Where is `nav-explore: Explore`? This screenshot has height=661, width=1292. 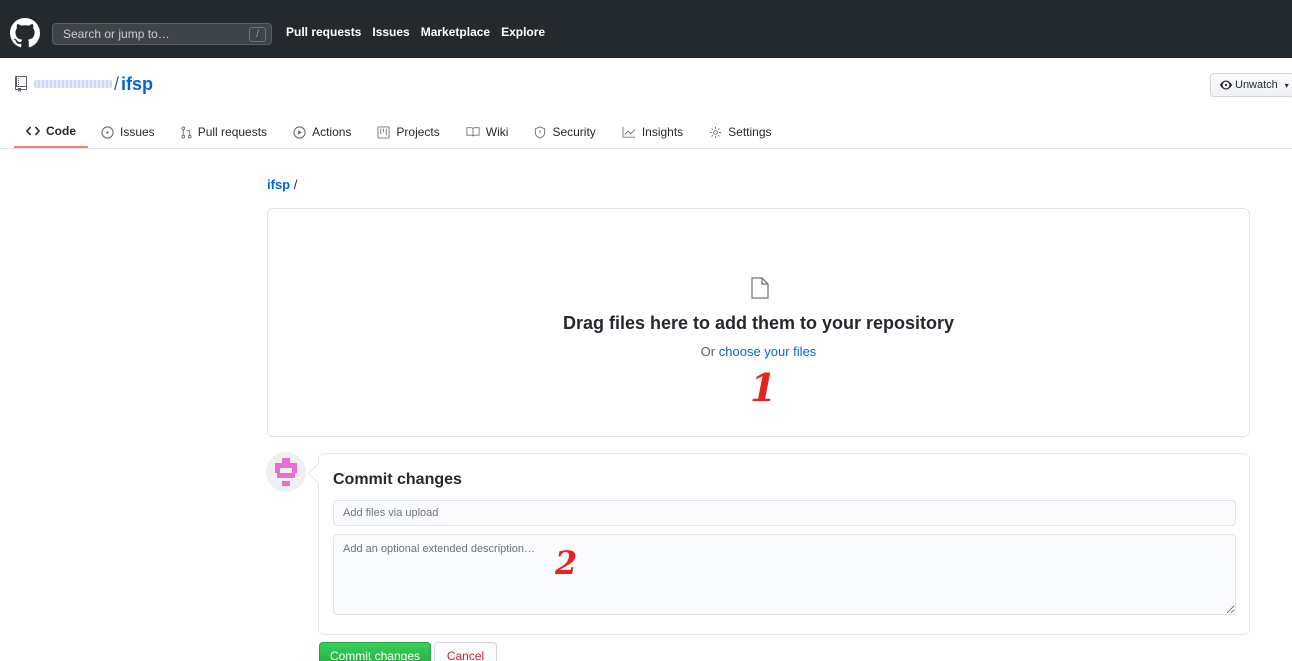 nav-explore: Explore is located at coordinates (523, 32).